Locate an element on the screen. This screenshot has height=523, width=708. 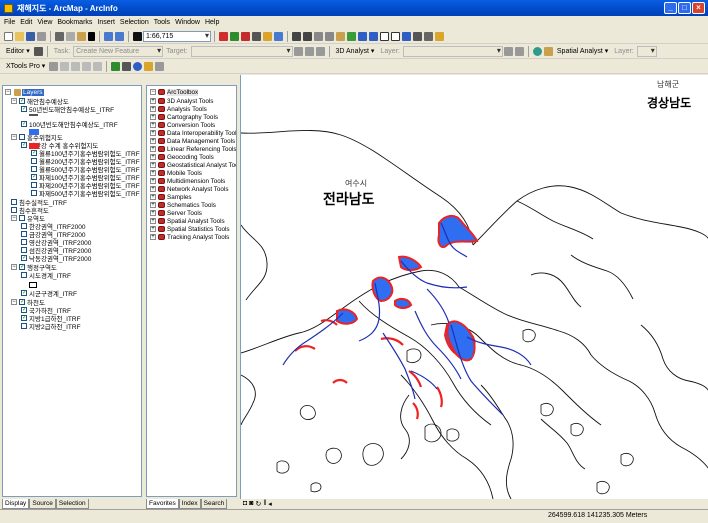
toc-layer-row: 시도경계_ITRF is located at coordinates (46, 275).